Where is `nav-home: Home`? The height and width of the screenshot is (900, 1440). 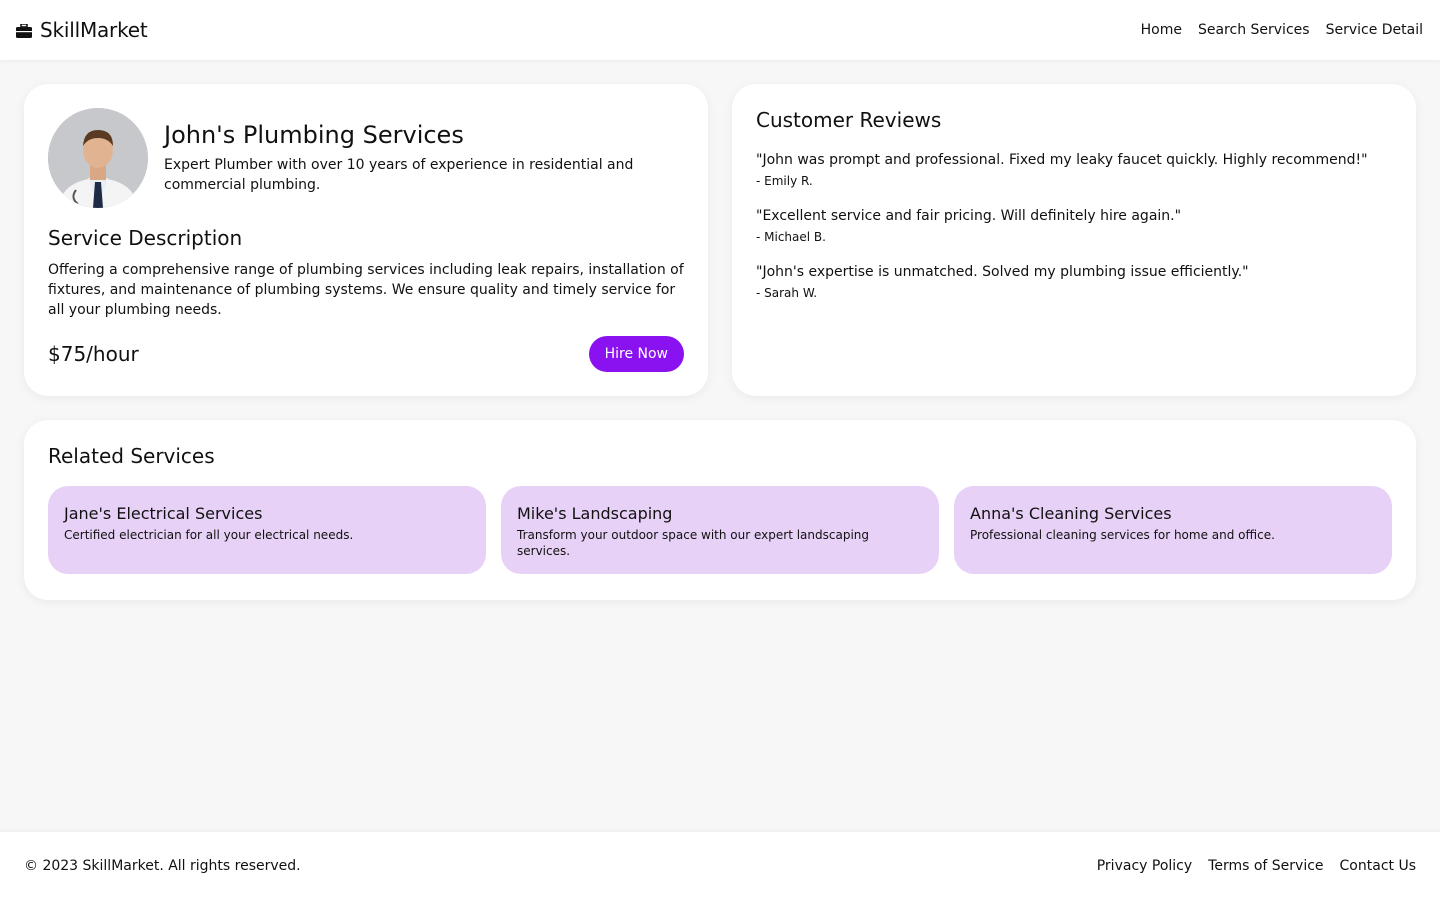 nav-home: Home is located at coordinates (1161, 30).